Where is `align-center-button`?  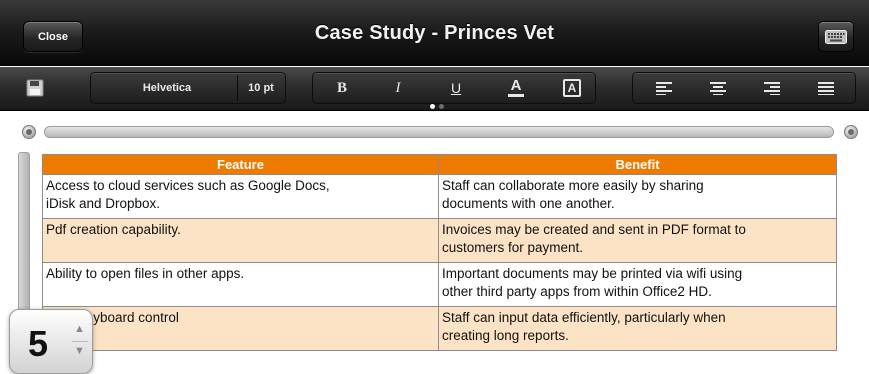 align-center-button is located at coordinates (718, 88).